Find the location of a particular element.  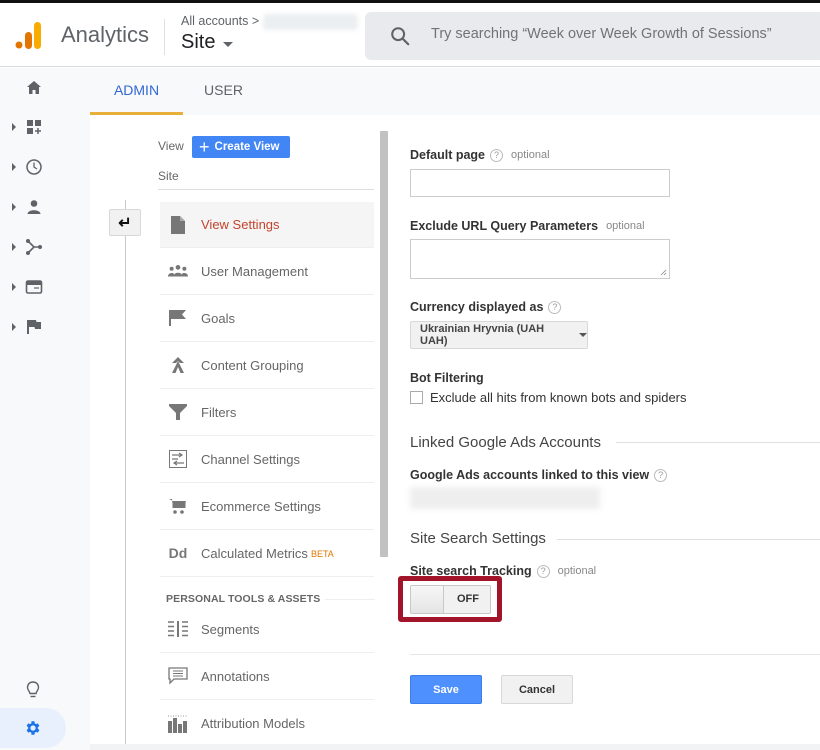

menu-item-label: Annotations is located at coordinates (235, 676).